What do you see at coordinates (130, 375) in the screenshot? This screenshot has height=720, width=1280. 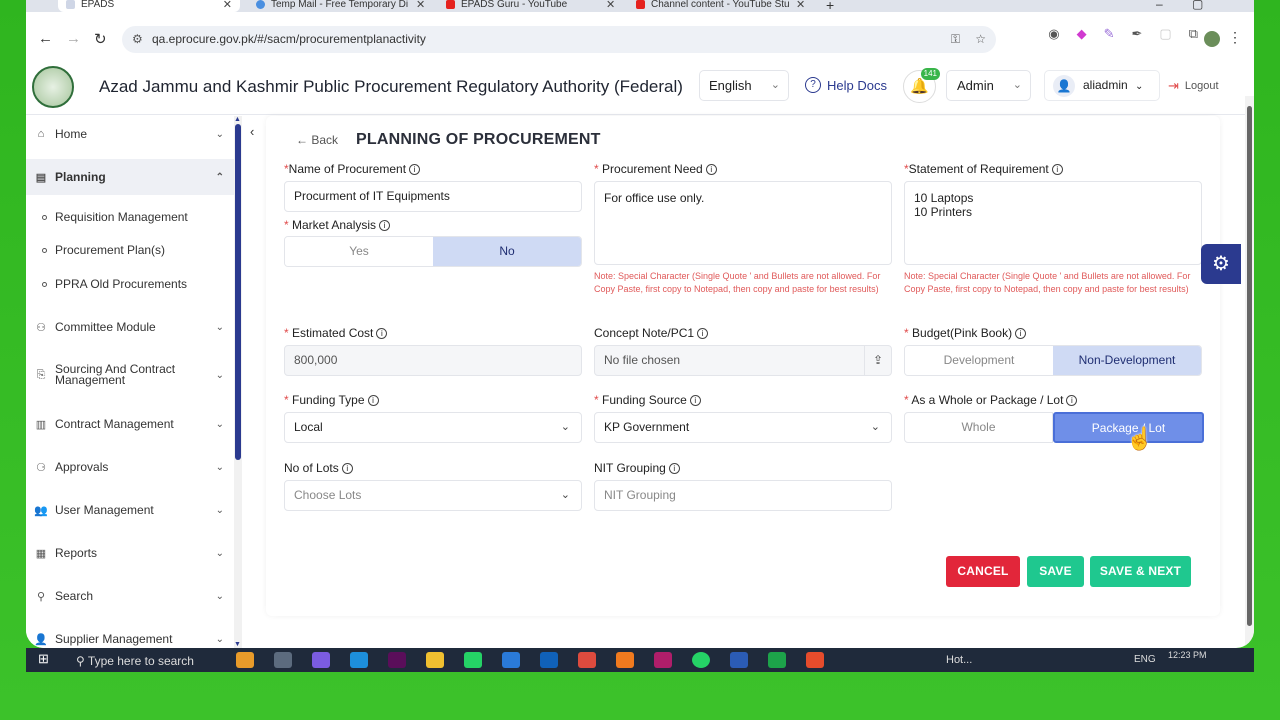 I see `sidebar-item-sourcing: ⎘ Sourcing And Contract Management ⌄` at bounding box center [130, 375].